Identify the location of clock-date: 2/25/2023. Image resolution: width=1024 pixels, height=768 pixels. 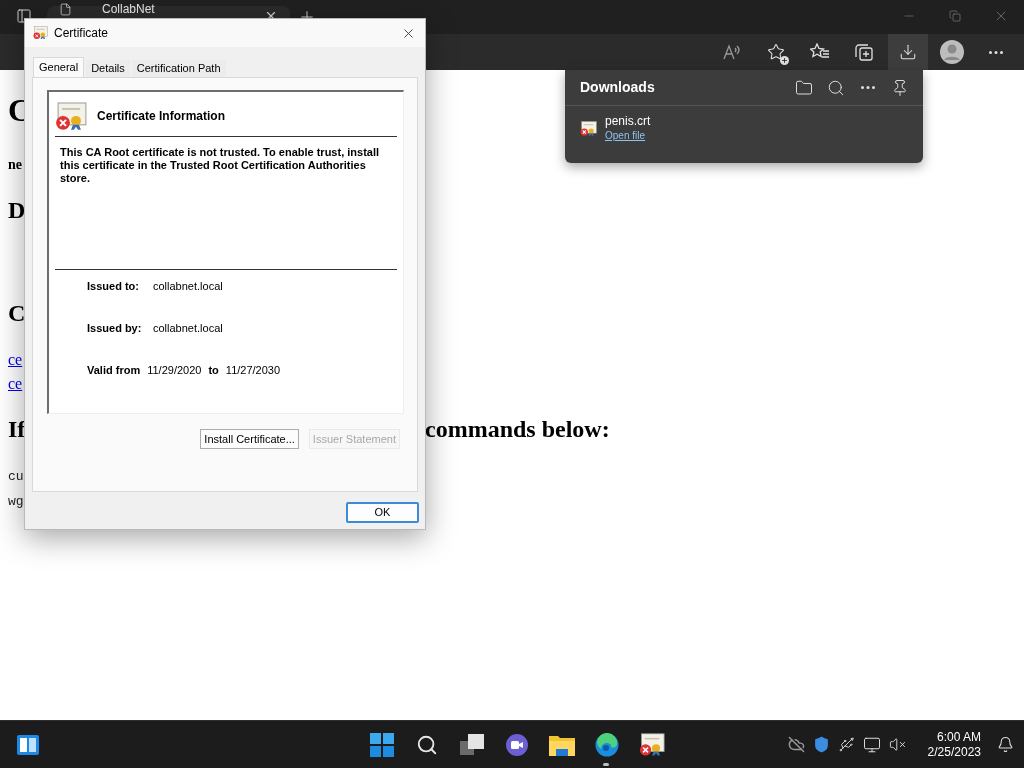
(954, 752).